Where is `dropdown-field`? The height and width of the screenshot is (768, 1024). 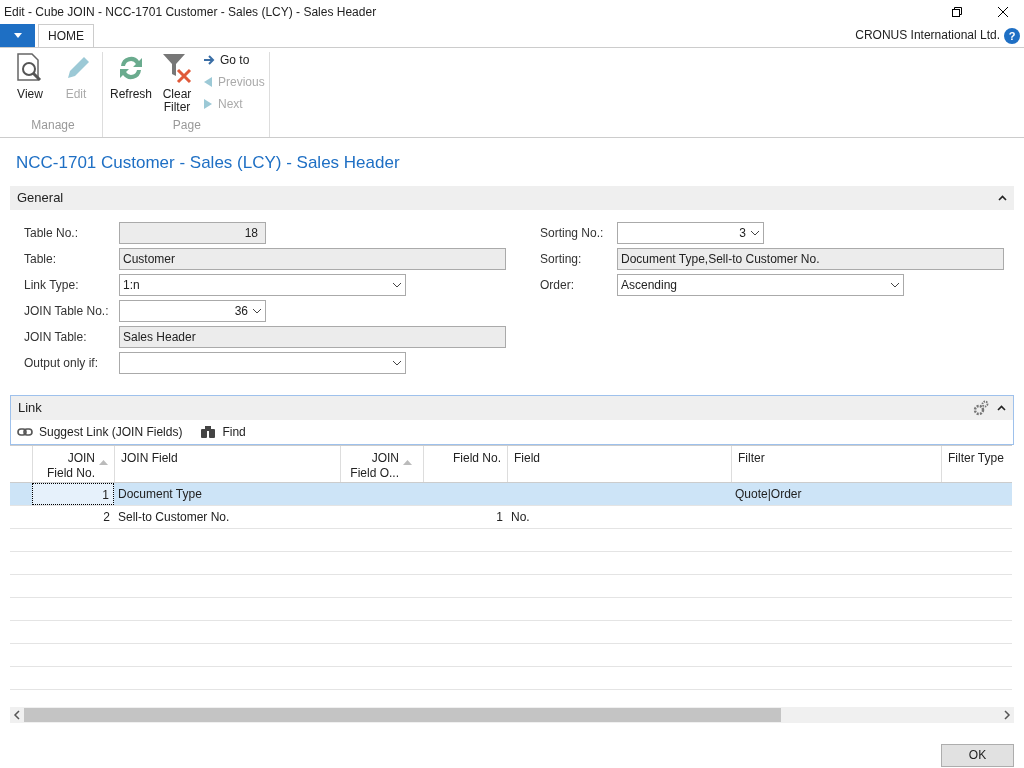 dropdown-field is located at coordinates (262, 362).